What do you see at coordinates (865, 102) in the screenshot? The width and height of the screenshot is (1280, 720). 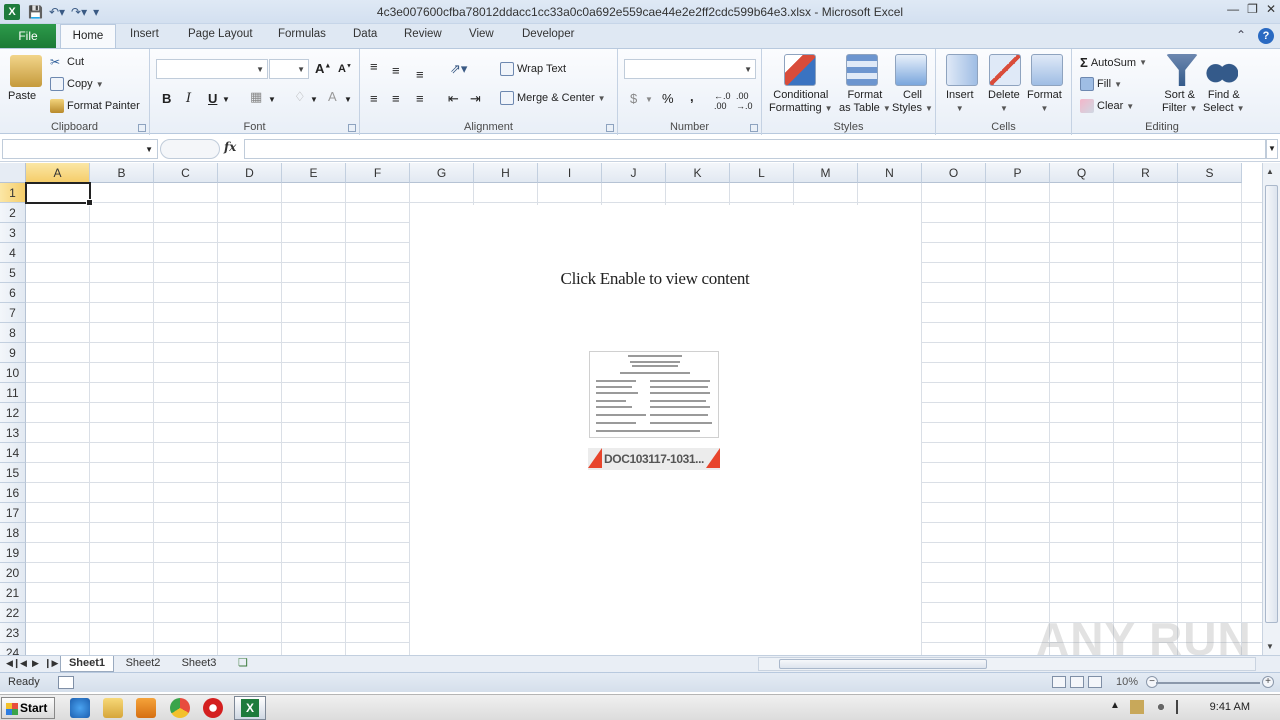 I see `format-as-table-button: Format as Table ▼` at bounding box center [865, 102].